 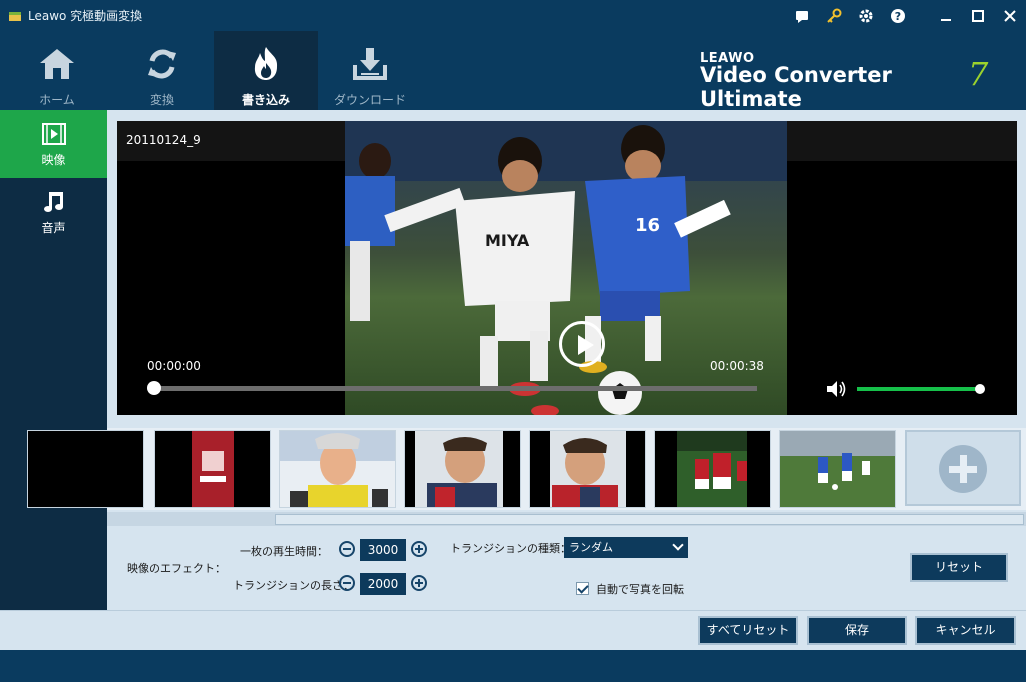 I want to click on transition-length-plus-icon, so click(x=419, y=583).